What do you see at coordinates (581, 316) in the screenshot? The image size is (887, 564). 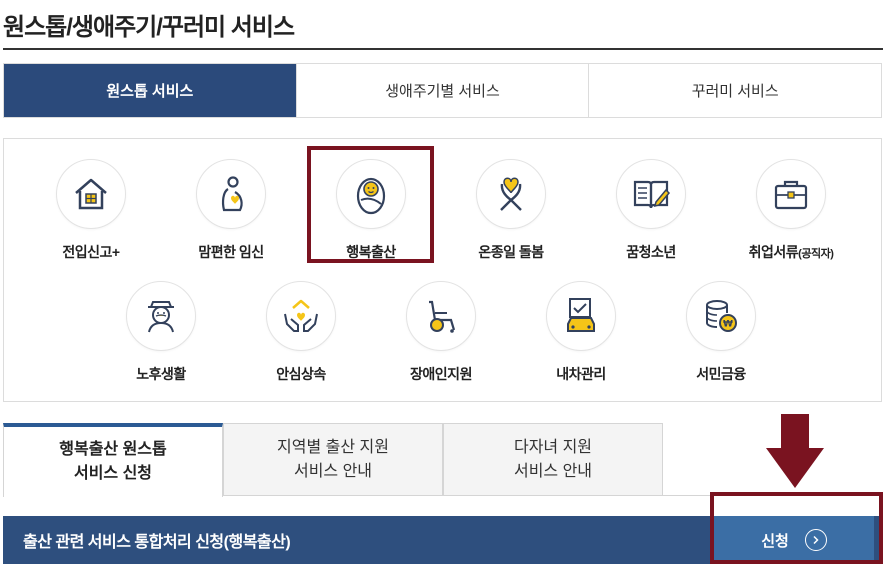 I see `car-document-icon` at bounding box center [581, 316].